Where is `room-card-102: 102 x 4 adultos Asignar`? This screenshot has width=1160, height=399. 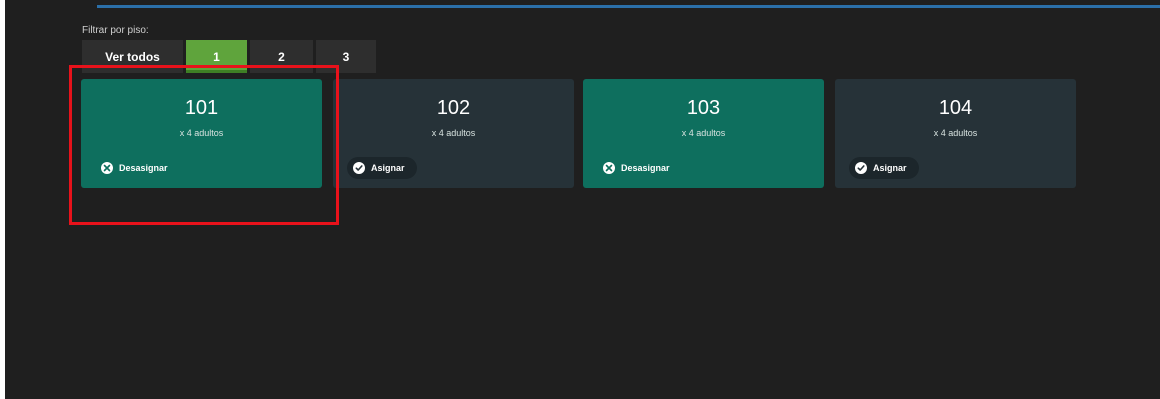 room-card-102: 102 x 4 adultos Asignar is located at coordinates (453, 133).